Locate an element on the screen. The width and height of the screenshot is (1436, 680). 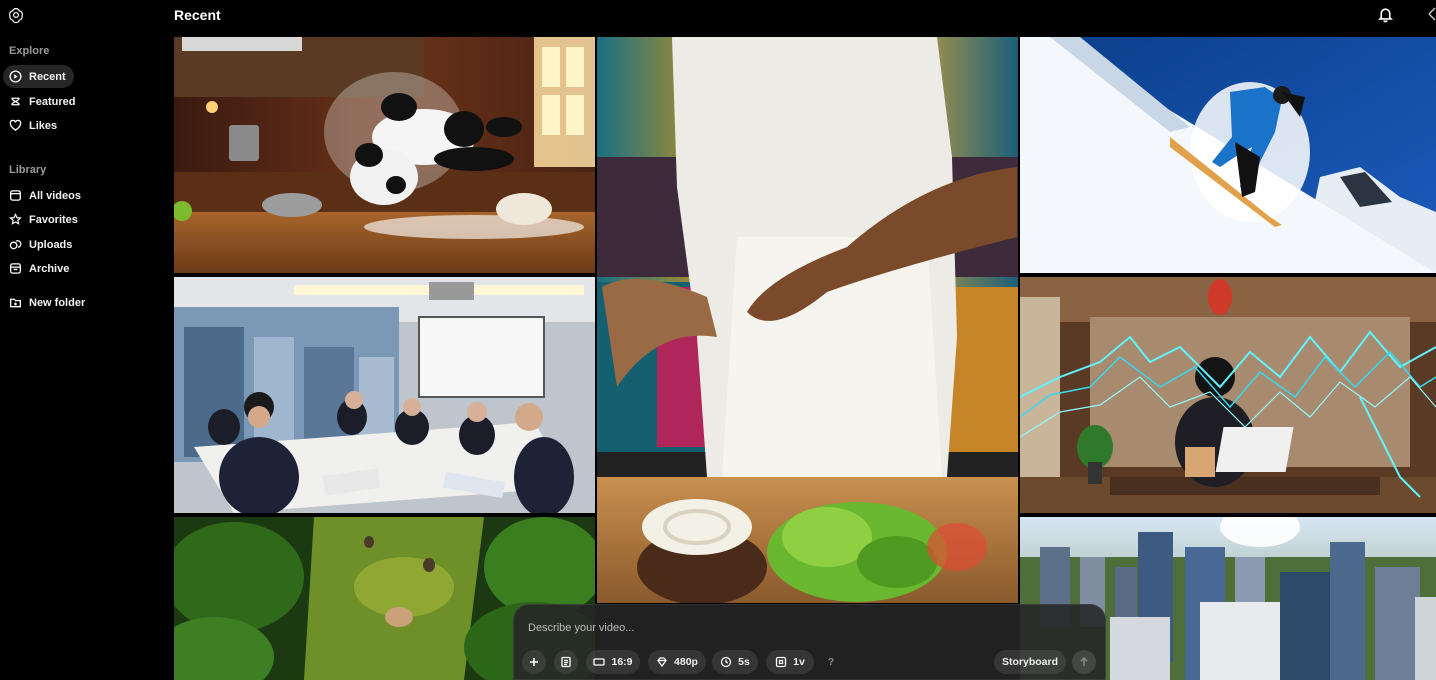
sidebar-item-label: All videos is located at coordinates (55, 195).